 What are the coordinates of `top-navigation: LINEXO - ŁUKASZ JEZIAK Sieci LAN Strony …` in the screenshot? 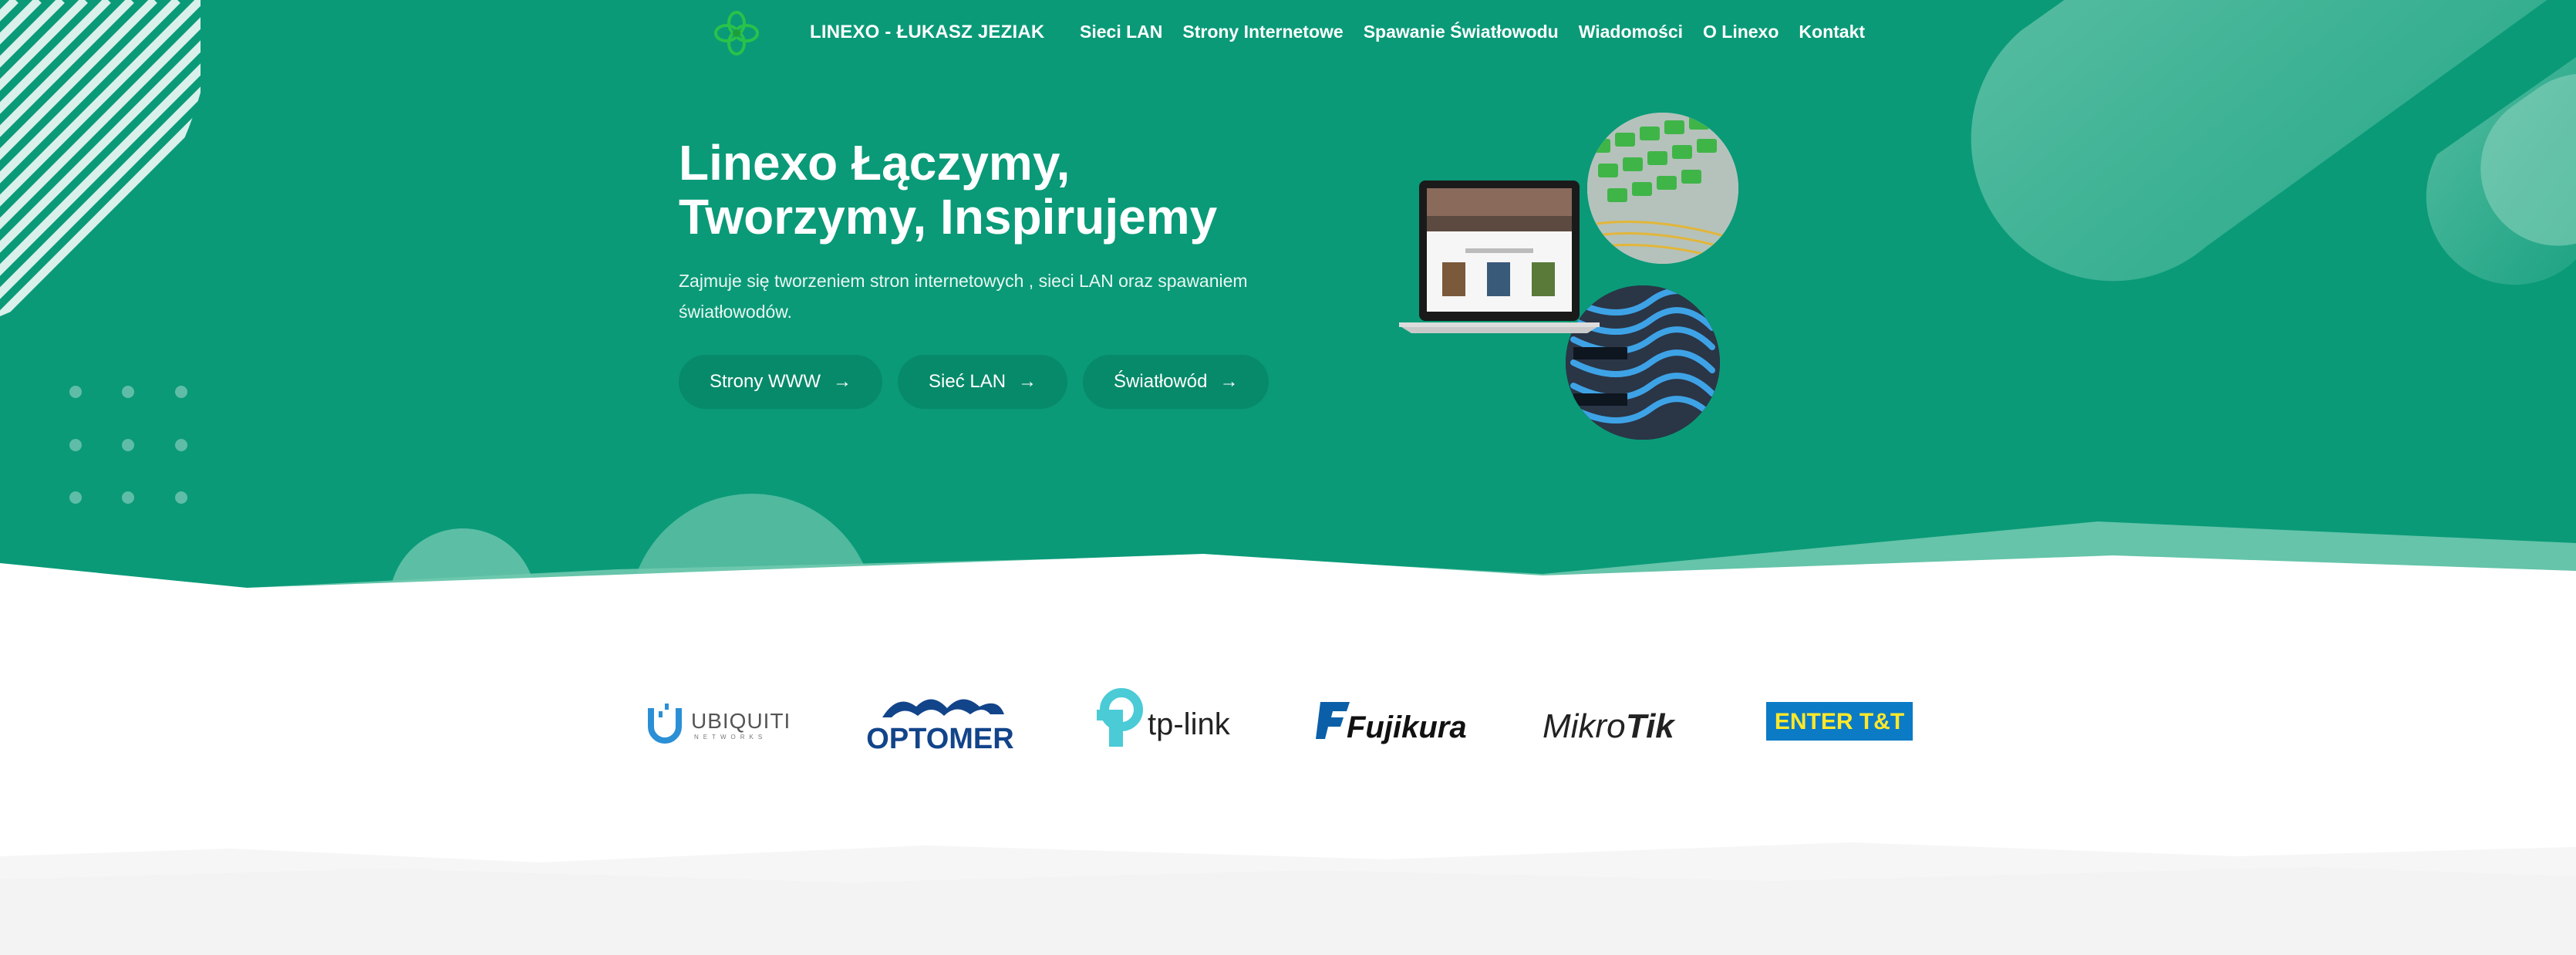 It's located at (1288, 32).